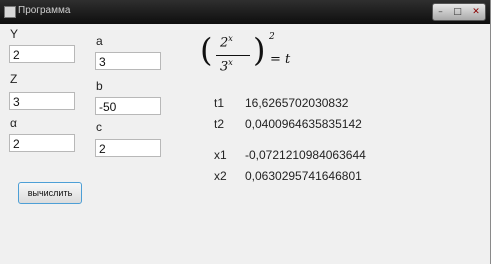  Describe the element at coordinates (226, 66) in the screenshot. I see `formula-denominator: 3x` at that location.